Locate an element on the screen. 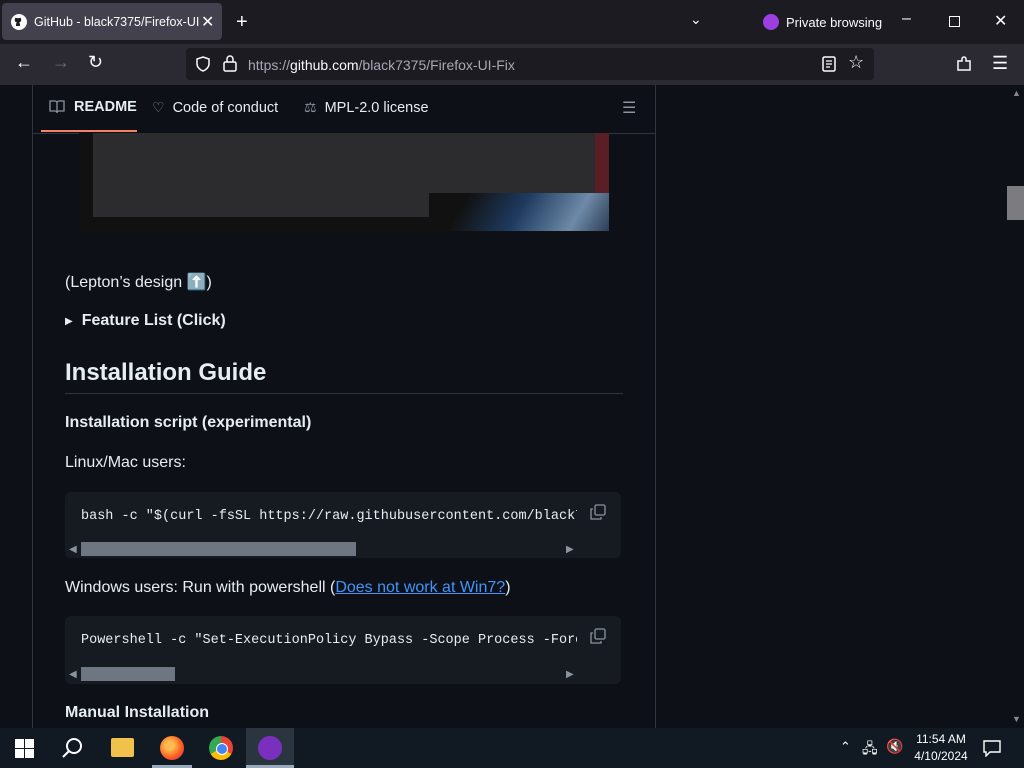  heart-icon: ♡ is located at coordinates (158, 107).